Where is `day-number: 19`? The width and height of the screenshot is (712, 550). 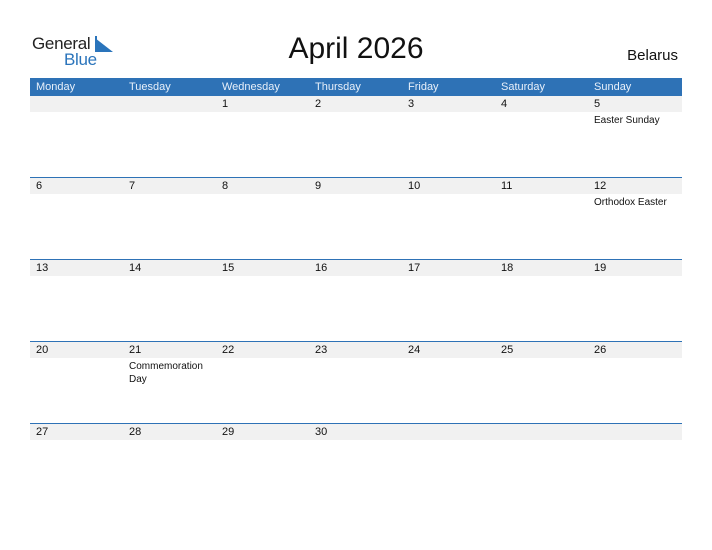 day-number: 19 is located at coordinates (600, 268).